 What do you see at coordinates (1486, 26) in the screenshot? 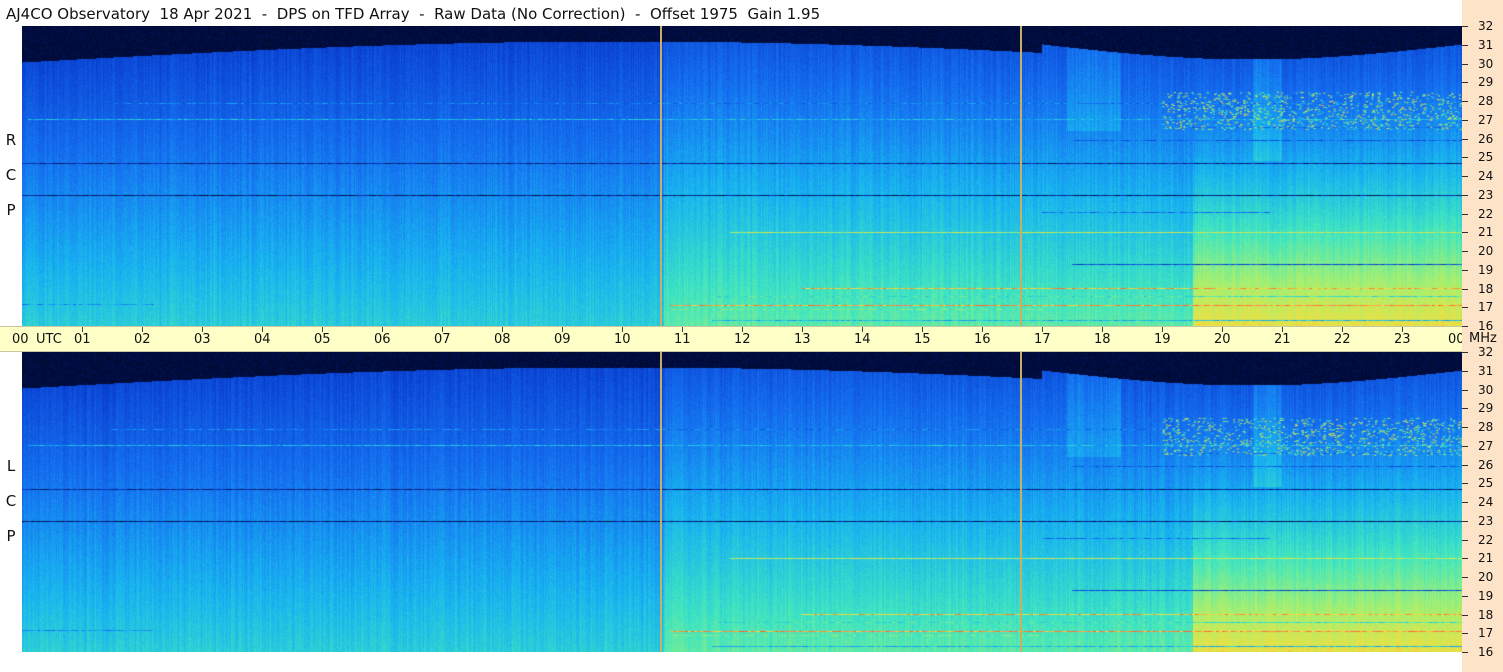
I see `rcp-freq-label-32: 32` at bounding box center [1486, 26].